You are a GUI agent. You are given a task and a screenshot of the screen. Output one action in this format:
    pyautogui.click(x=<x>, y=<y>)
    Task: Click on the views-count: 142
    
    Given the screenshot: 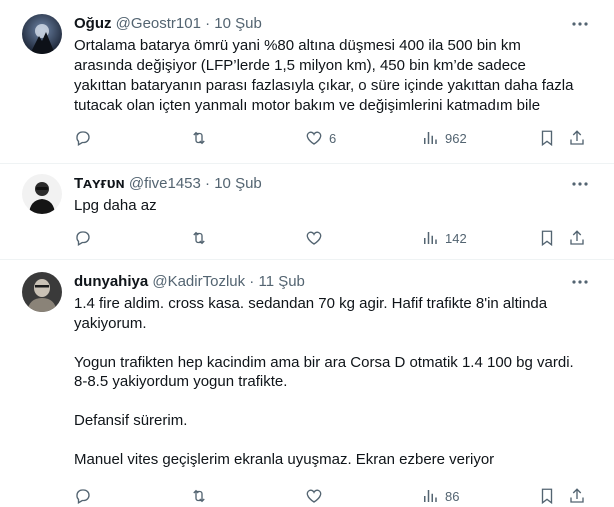 What is the action you would take?
    pyautogui.click(x=456, y=238)
    